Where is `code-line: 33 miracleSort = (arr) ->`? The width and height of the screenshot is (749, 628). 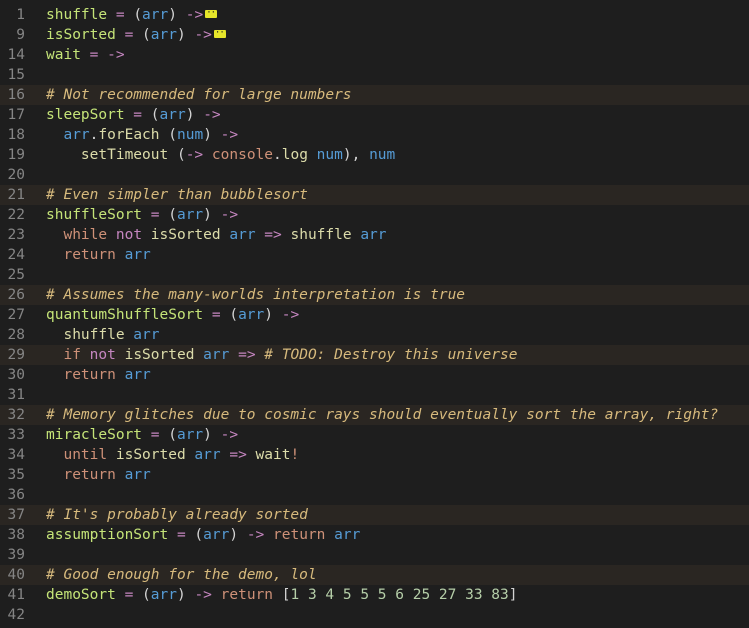
code-line: 33 miracleSort = (arr) -> is located at coordinates (374, 435).